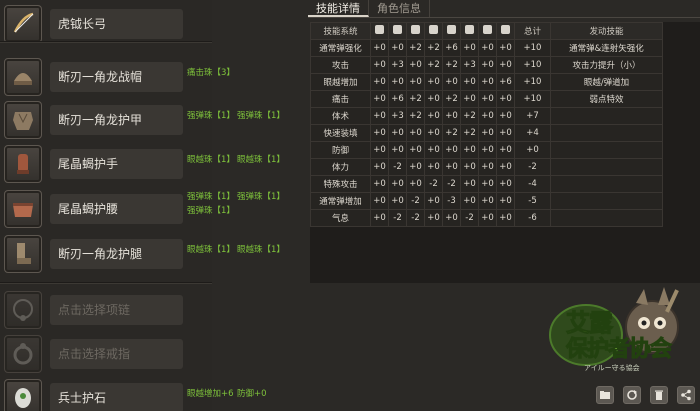  What do you see at coordinates (686, 395) in the screenshot?
I see `share-button` at bounding box center [686, 395].